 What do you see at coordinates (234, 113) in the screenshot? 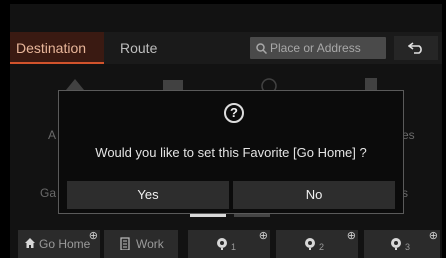
I see `question-icon: ?` at bounding box center [234, 113].